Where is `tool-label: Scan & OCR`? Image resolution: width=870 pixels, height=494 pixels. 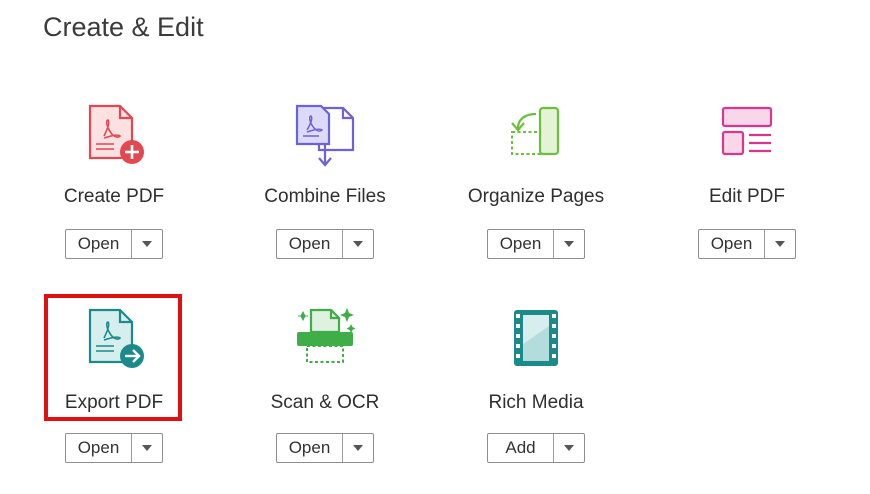
tool-label: Scan & OCR is located at coordinates (325, 402).